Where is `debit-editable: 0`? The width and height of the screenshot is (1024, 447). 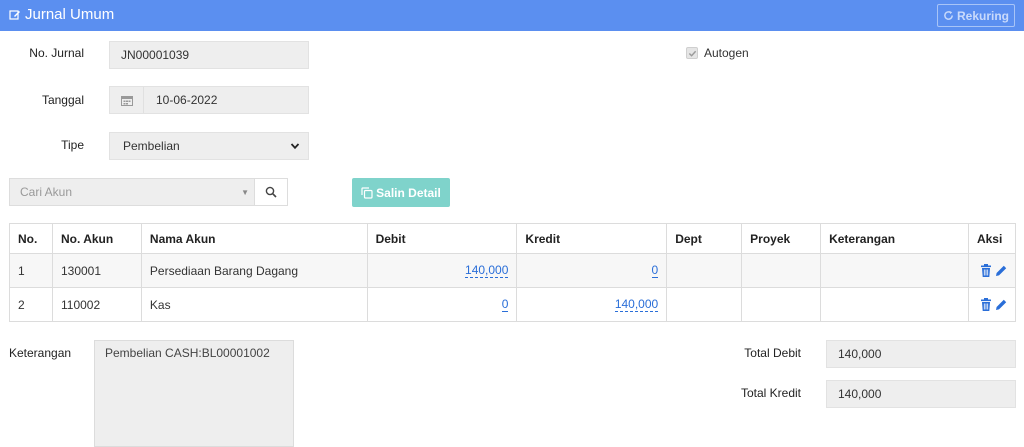 debit-editable: 0 is located at coordinates (505, 304).